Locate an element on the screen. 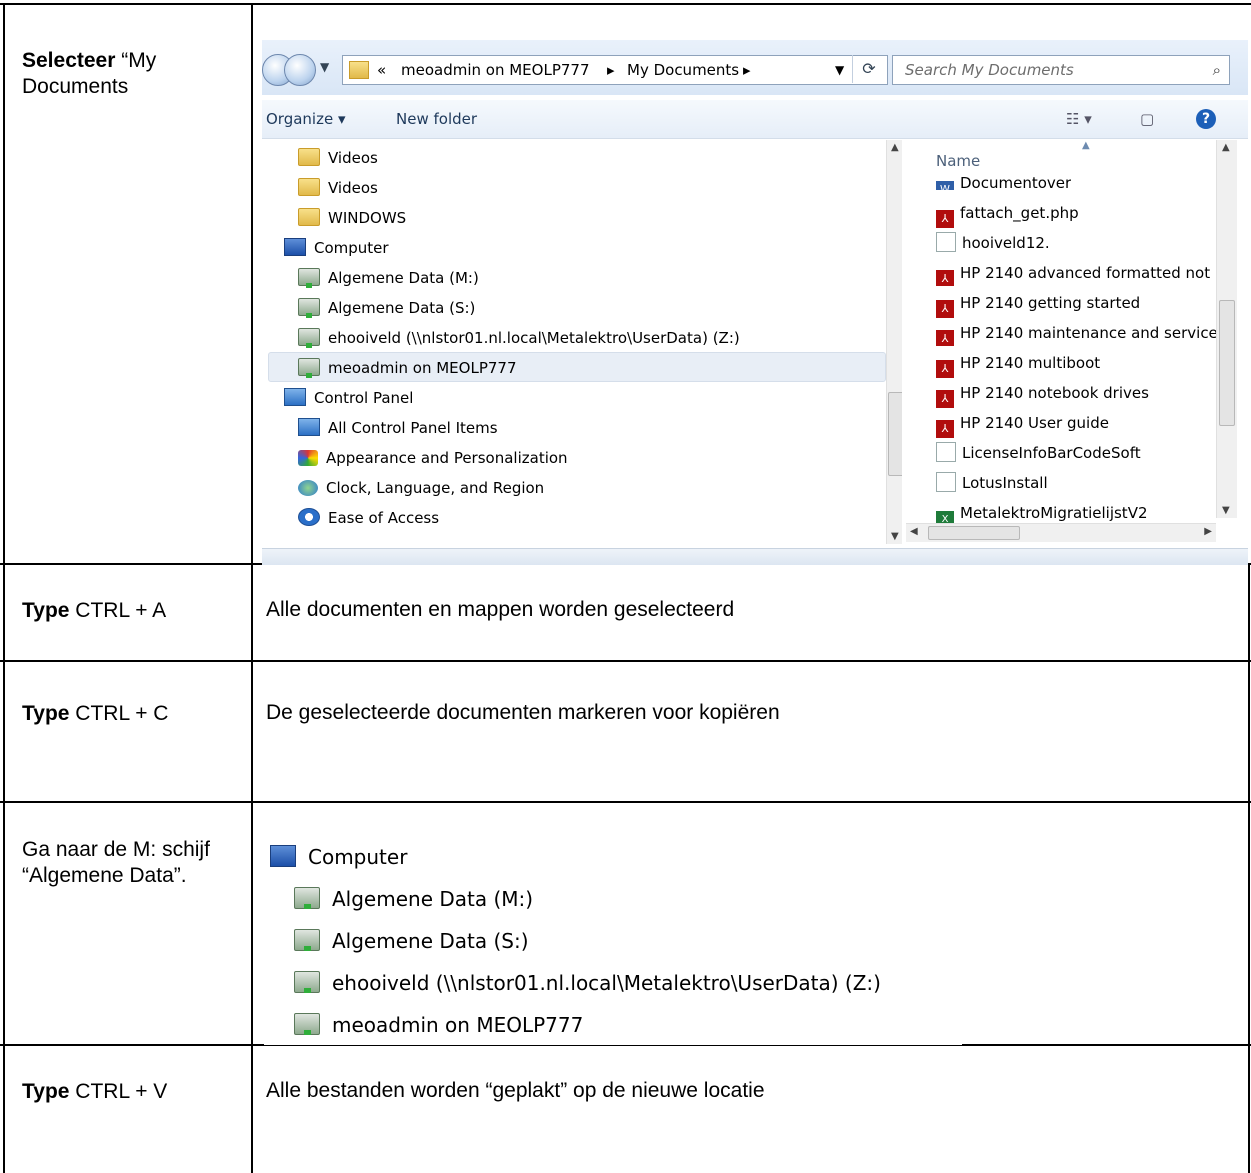 The height and width of the screenshot is (1173, 1251). nav-item-computer: Computer is located at coordinates (336, 248).